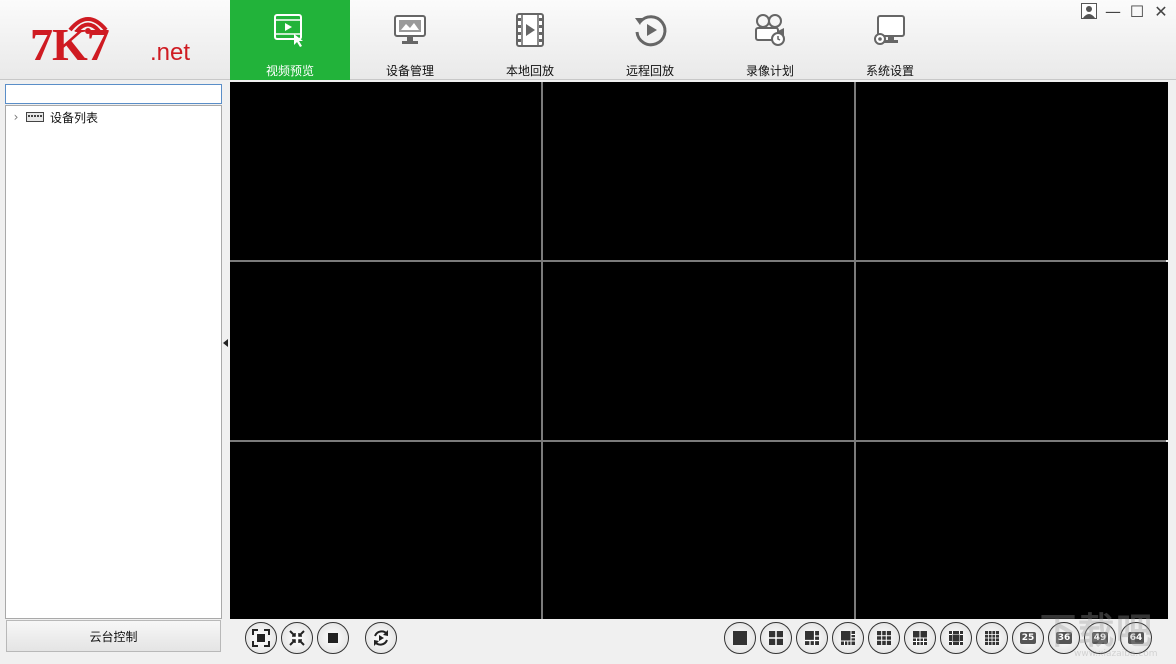  I want to click on main-nav: 视频预览 设备管理 本地回放 远程回放 录像计划 系统设置, so click(590, 40).